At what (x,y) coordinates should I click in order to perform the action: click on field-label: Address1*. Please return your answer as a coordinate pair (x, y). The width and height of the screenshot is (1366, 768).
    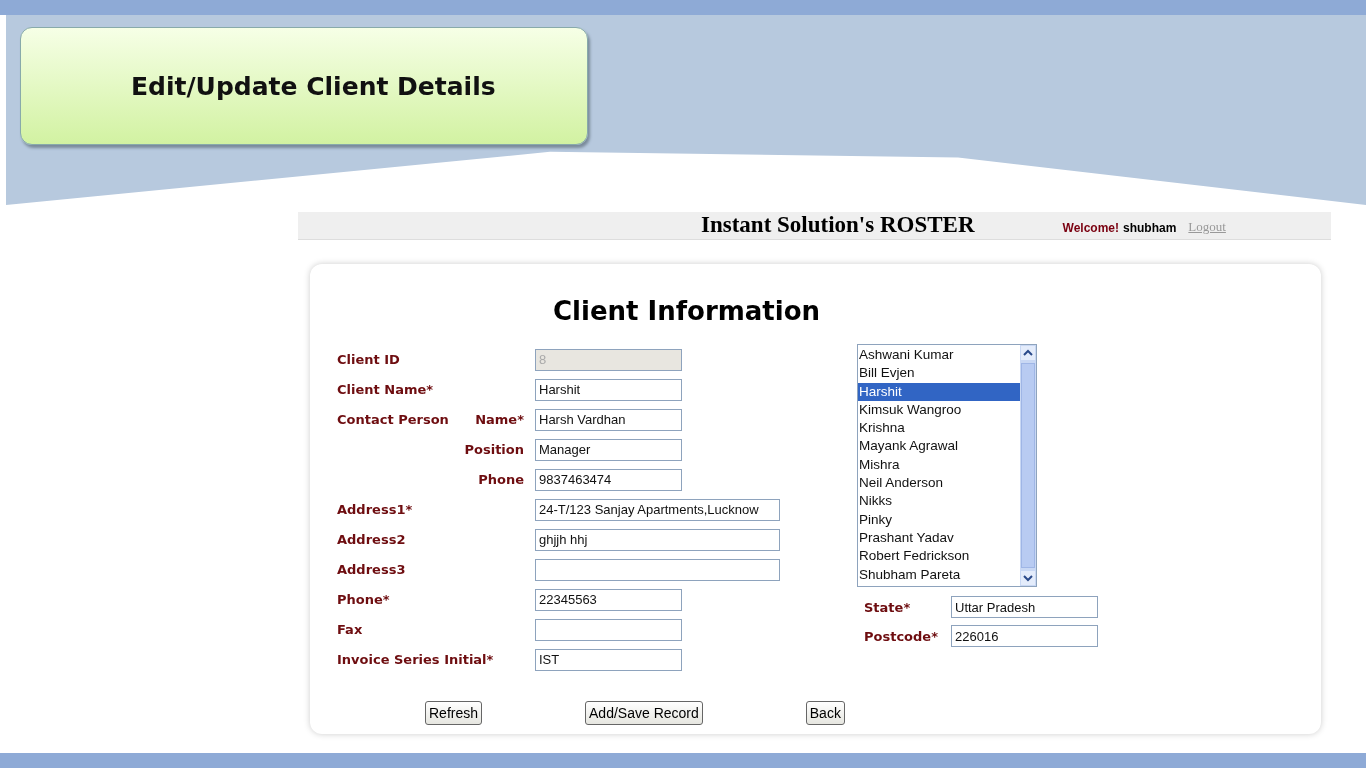
    Looking at the image, I should click on (375, 509).